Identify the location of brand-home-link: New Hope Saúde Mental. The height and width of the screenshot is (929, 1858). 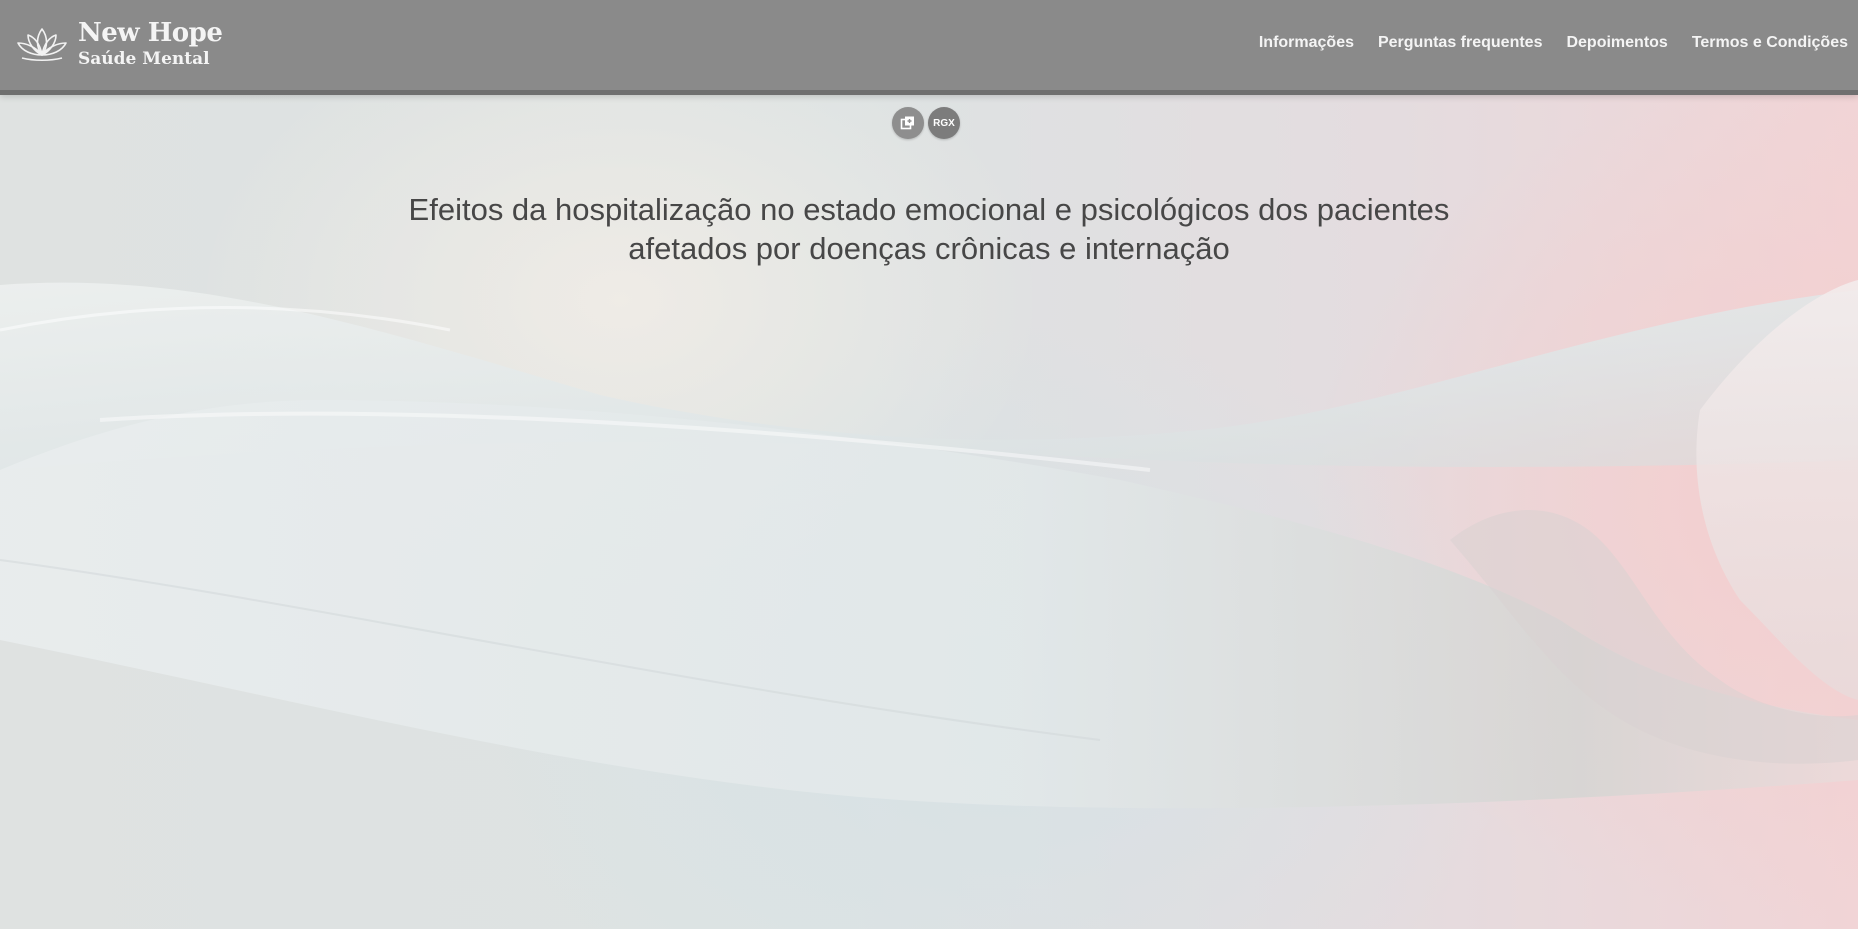
(119, 43).